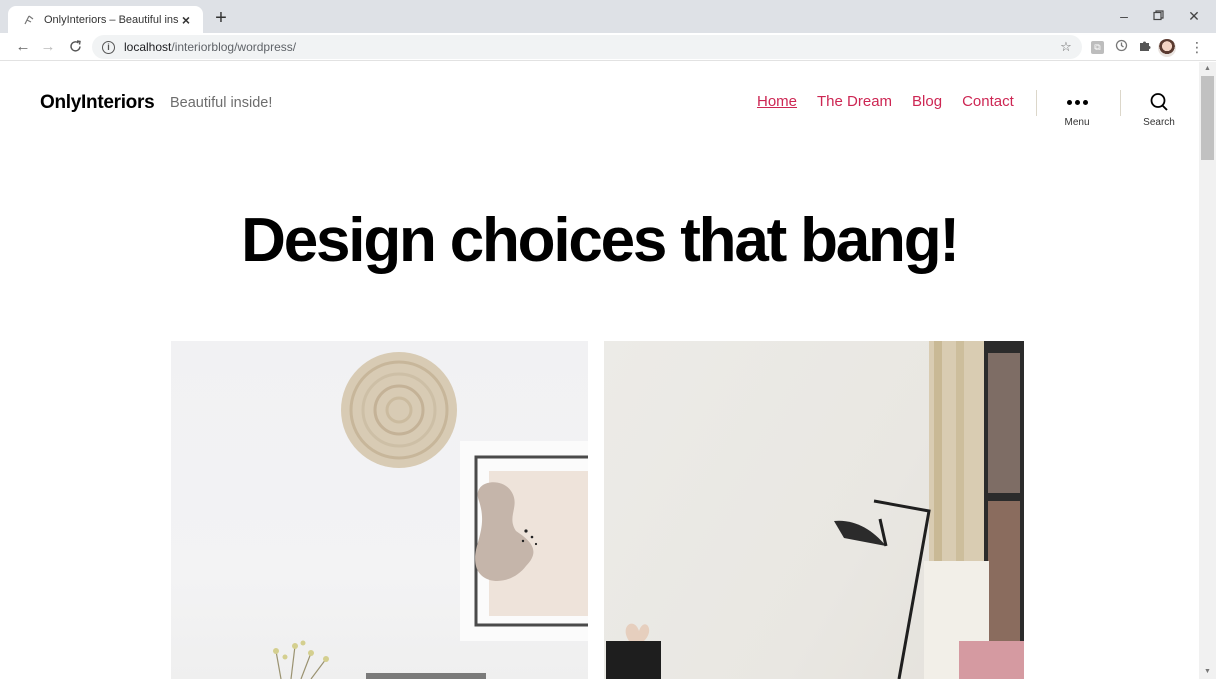 The image size is (1216, 679). I want to click on tab-title: OnlyInteriors – Beautiful inside!, so click(111, 19).